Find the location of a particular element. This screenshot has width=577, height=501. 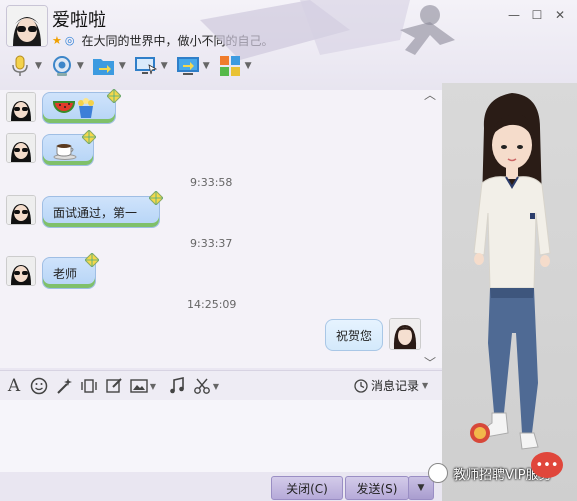

font-icon: A is located at coordinates (14, 386).